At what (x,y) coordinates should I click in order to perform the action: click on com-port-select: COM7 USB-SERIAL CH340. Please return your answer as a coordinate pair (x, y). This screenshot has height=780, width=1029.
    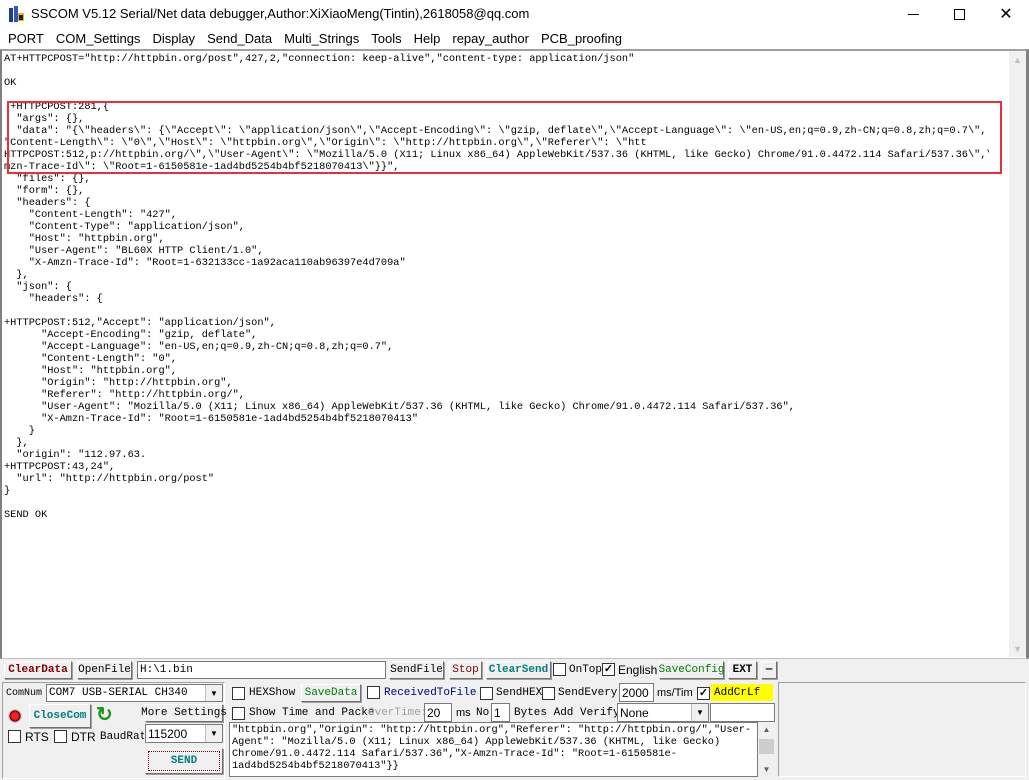
    Looking at the image, I should click on (134, 693).